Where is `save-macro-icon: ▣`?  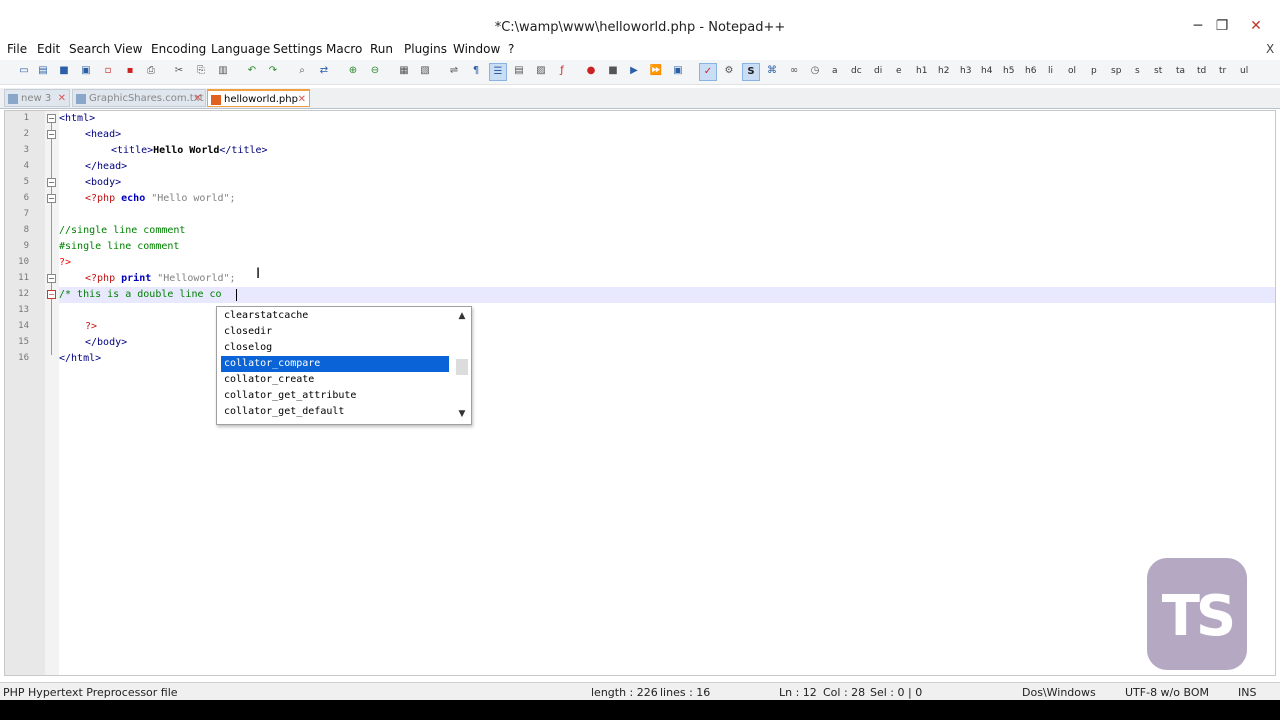
save-macro-icon: ▣ is located at coordinates (678, 71).